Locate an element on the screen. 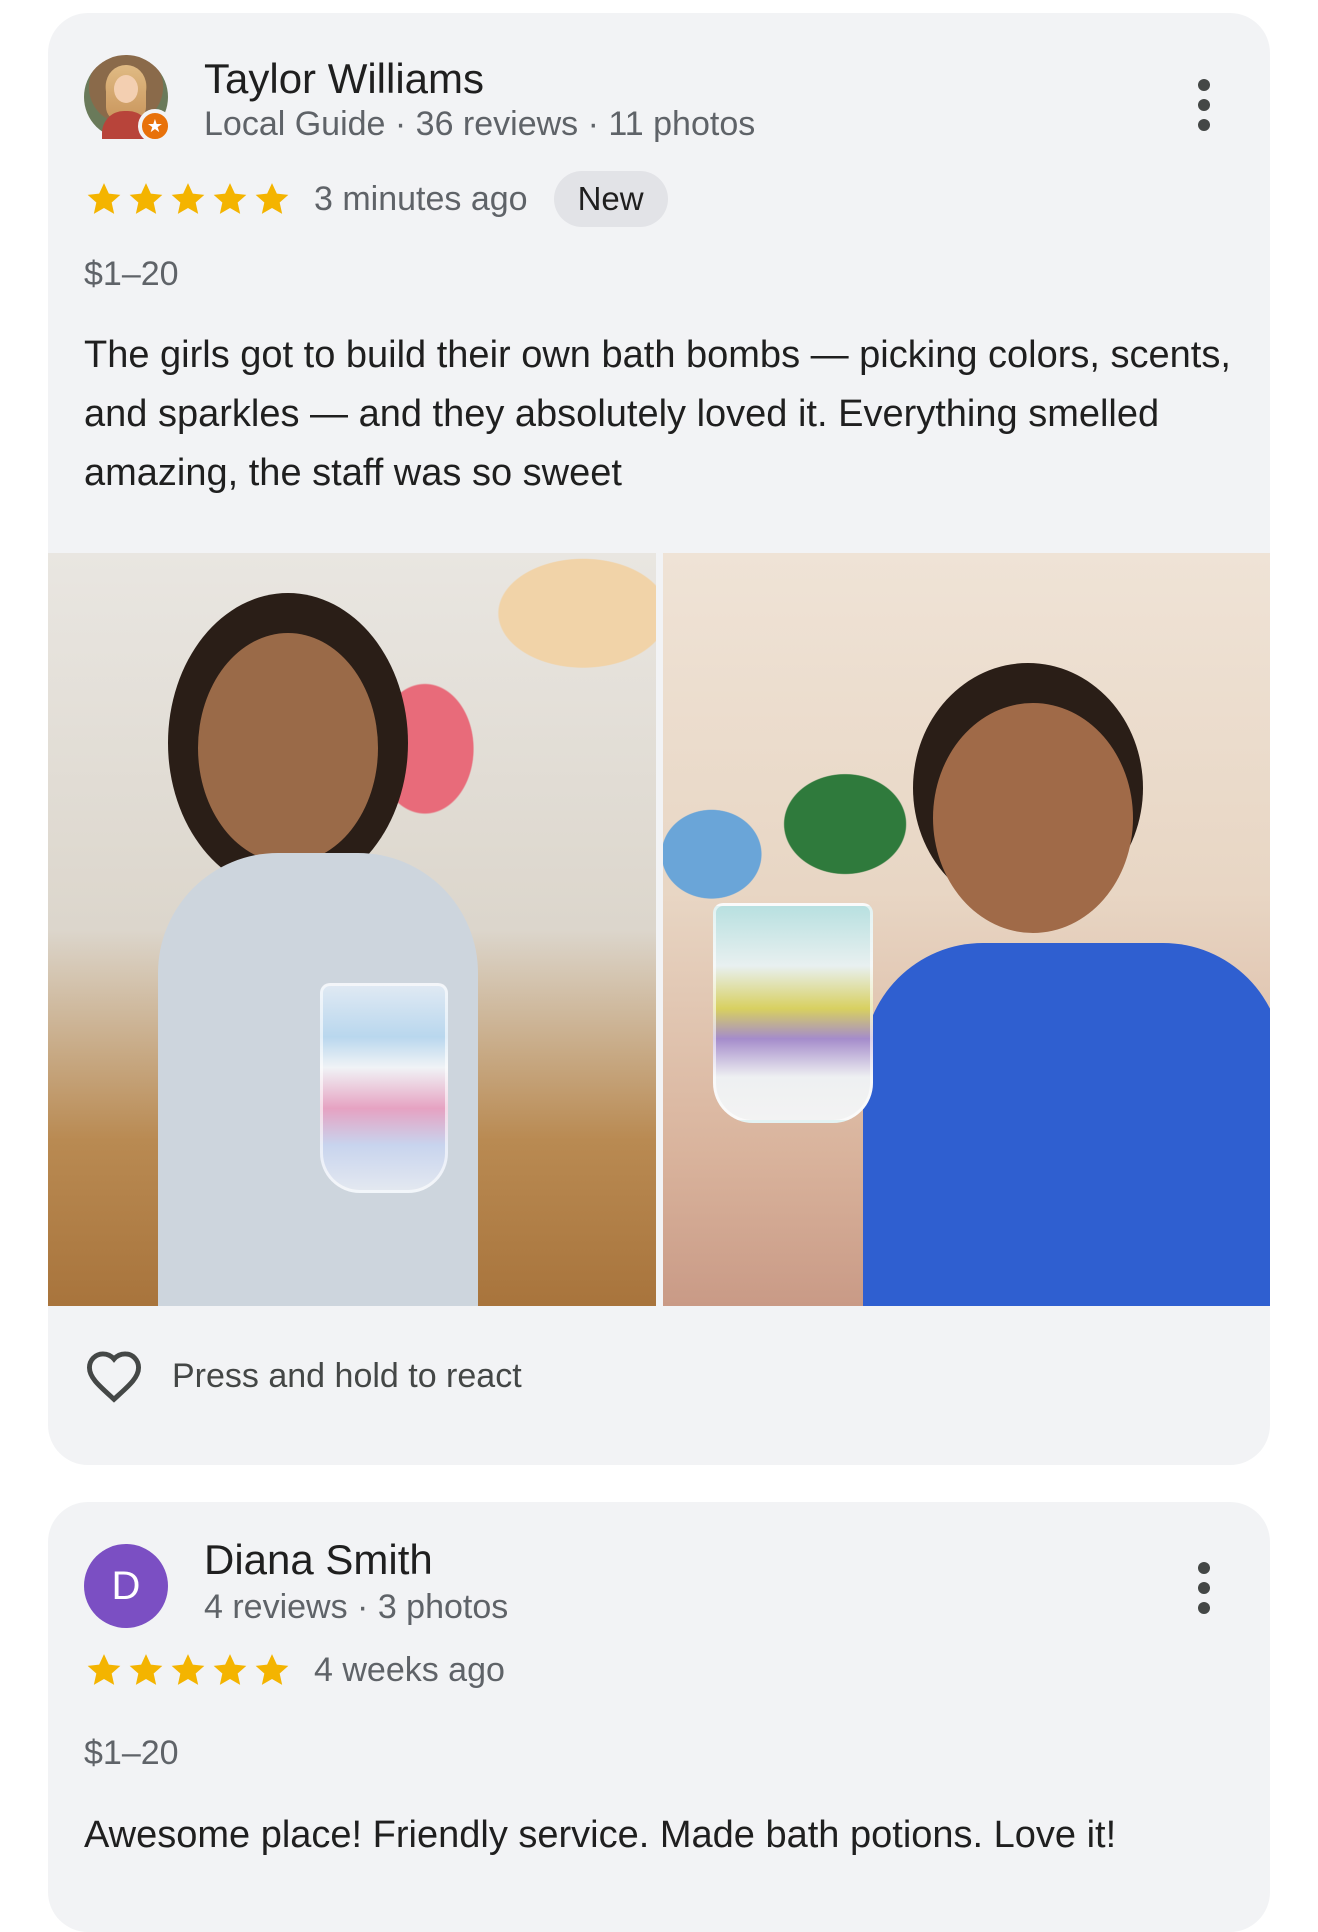  react-button: Press and hold to react is located at coordinates (303, 1376).